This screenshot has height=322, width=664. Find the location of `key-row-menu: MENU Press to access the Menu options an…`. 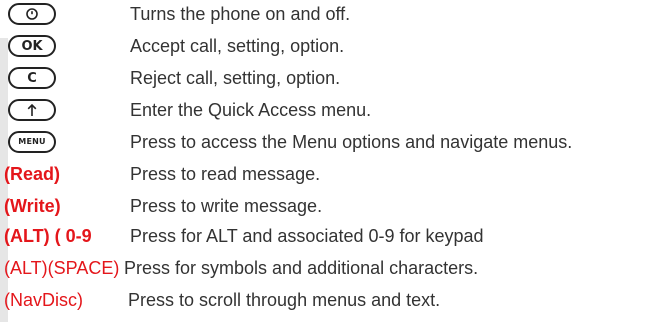

key-row-menu: MENU Press to access the Menu options an… is located at coordinates (332, 143).